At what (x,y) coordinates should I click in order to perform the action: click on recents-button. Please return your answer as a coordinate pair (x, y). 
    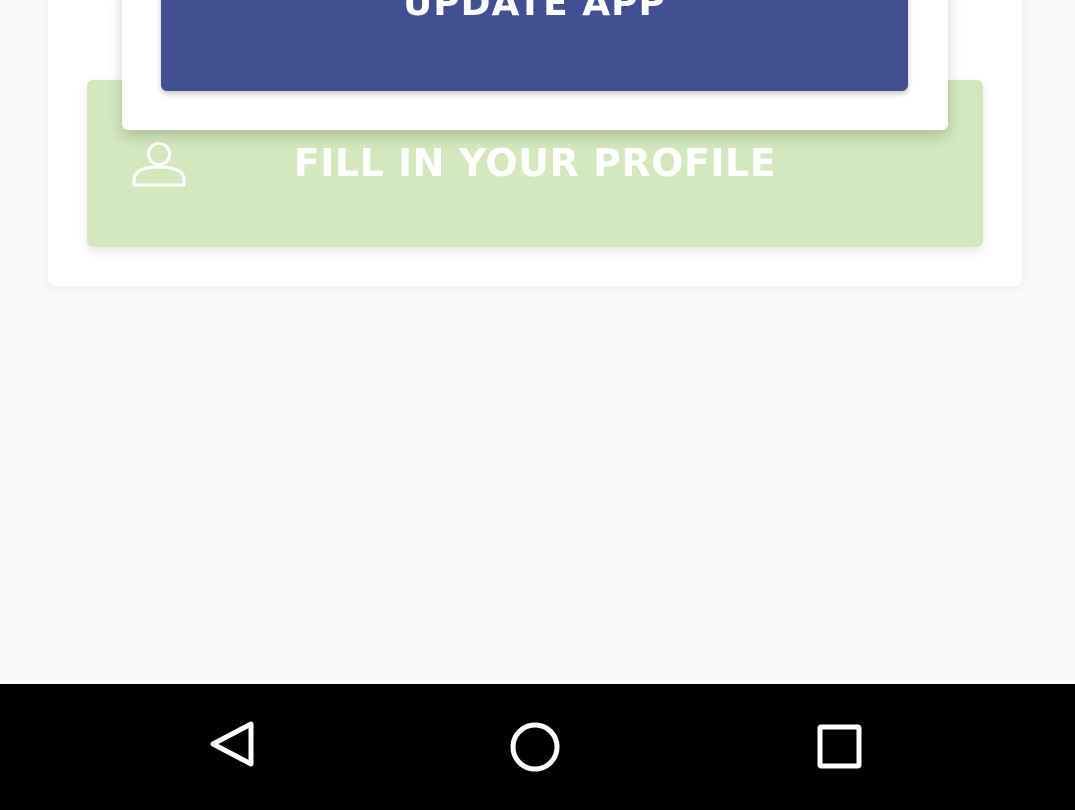
    Looking at the image, I should click on (839, 744).